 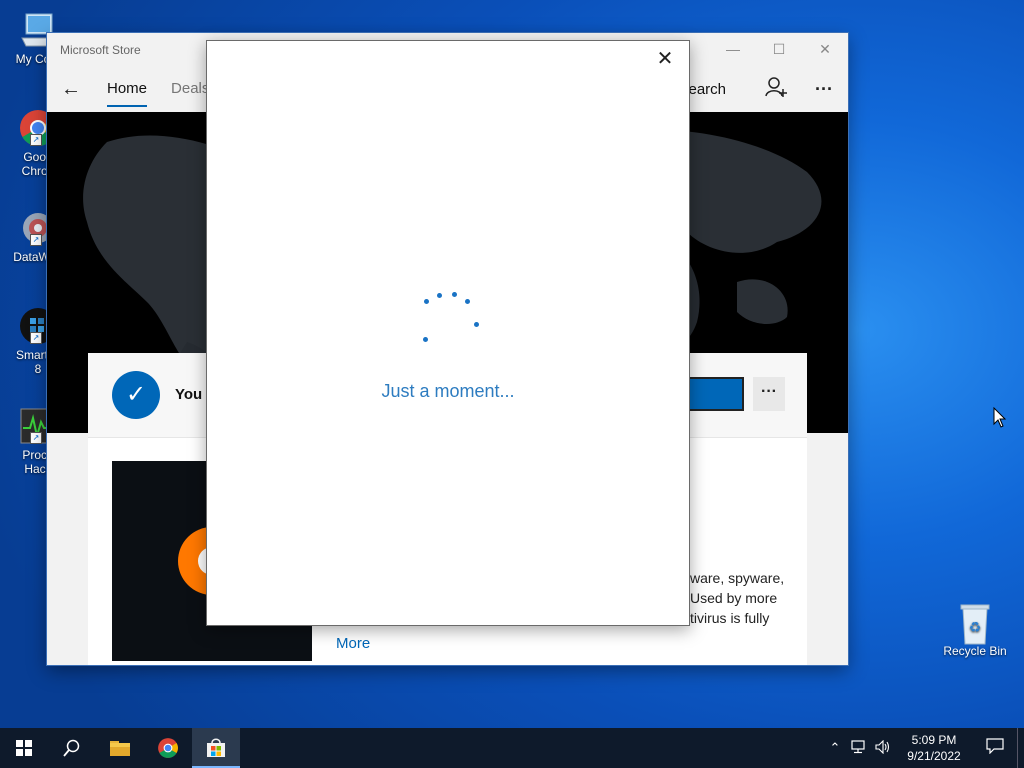 I want to click on clock-time: 5:09 PM, so click(x=934, y=740).